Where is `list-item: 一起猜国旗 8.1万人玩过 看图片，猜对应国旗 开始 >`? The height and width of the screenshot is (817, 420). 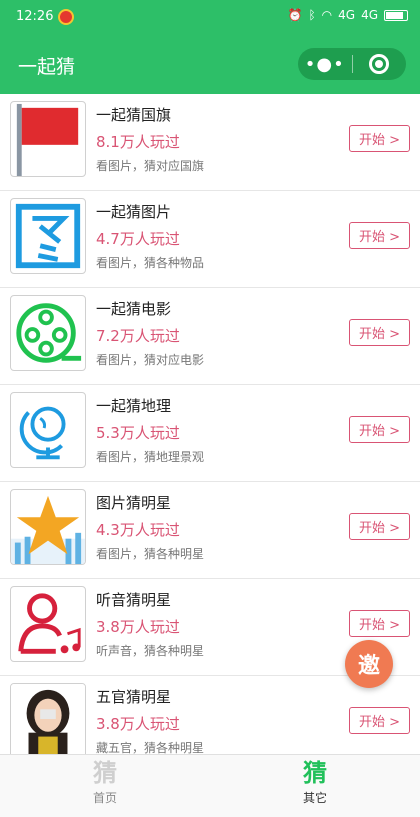 list-item: 一起猜国旗 8.1万人玩过 看图片，猜对应国旗 开始 > is located at coordinates (210, 142).